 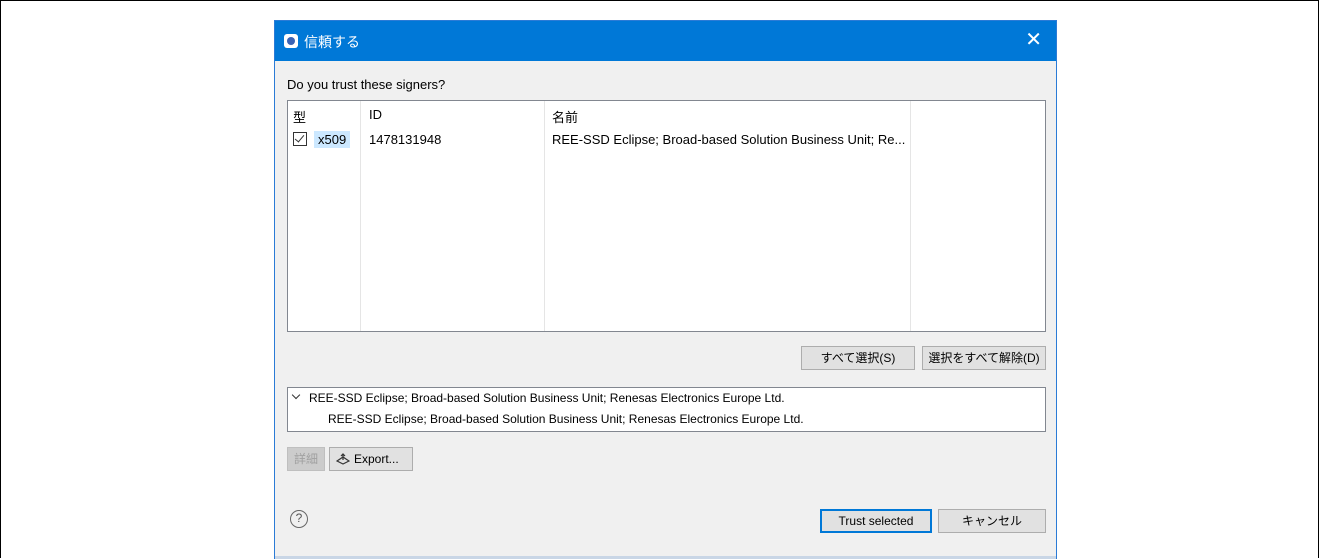 What do you see at coordinates (858, 358) in the screenshot?
I see `select-all-button: すべて選択(S)` at bounding box center [858, 358].